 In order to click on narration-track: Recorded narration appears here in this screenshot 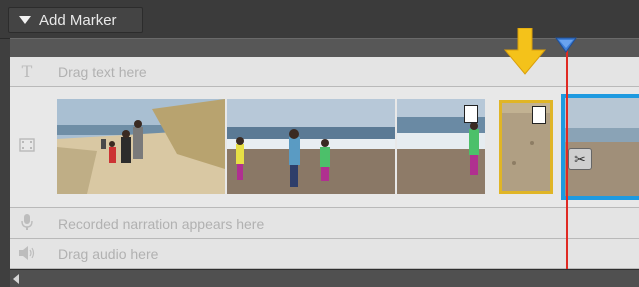, I will do `click(324, 223)`.